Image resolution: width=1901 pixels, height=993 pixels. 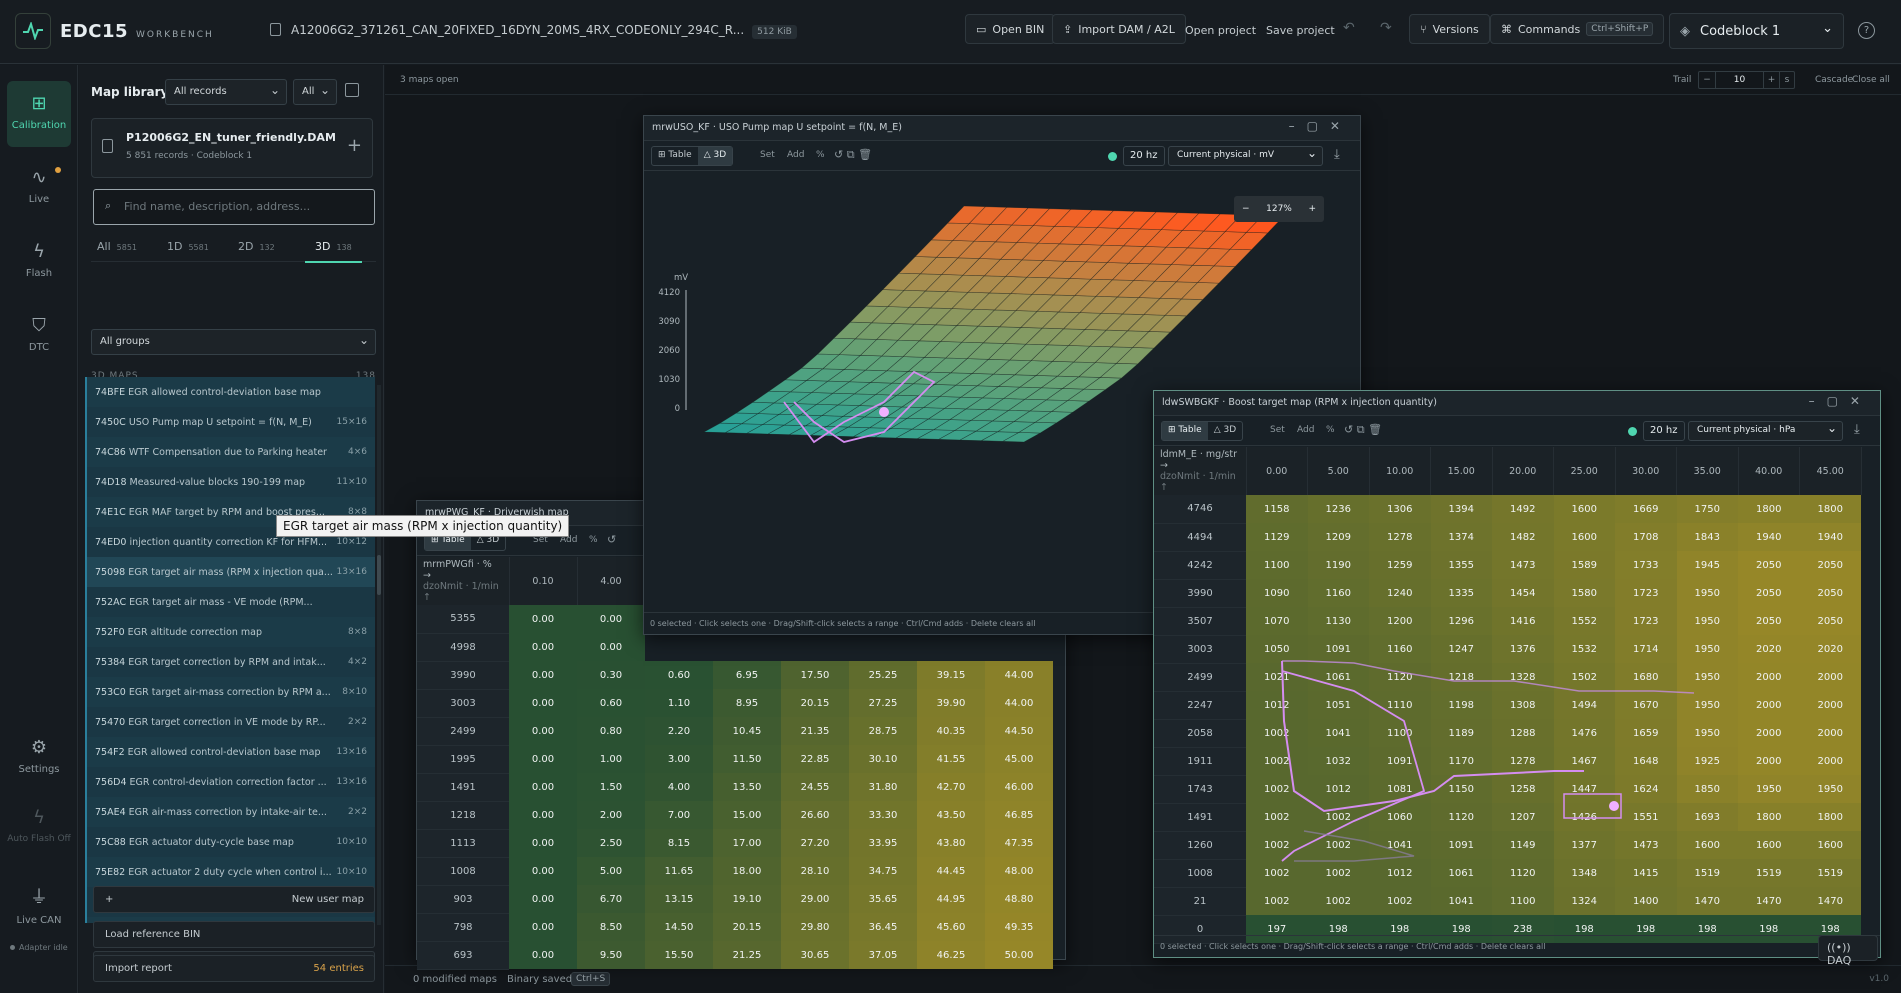 What do you see at coordinates (611, 843) in the screenshot?
I see `table-cell: 2.50` at bounding box center [611, 843].